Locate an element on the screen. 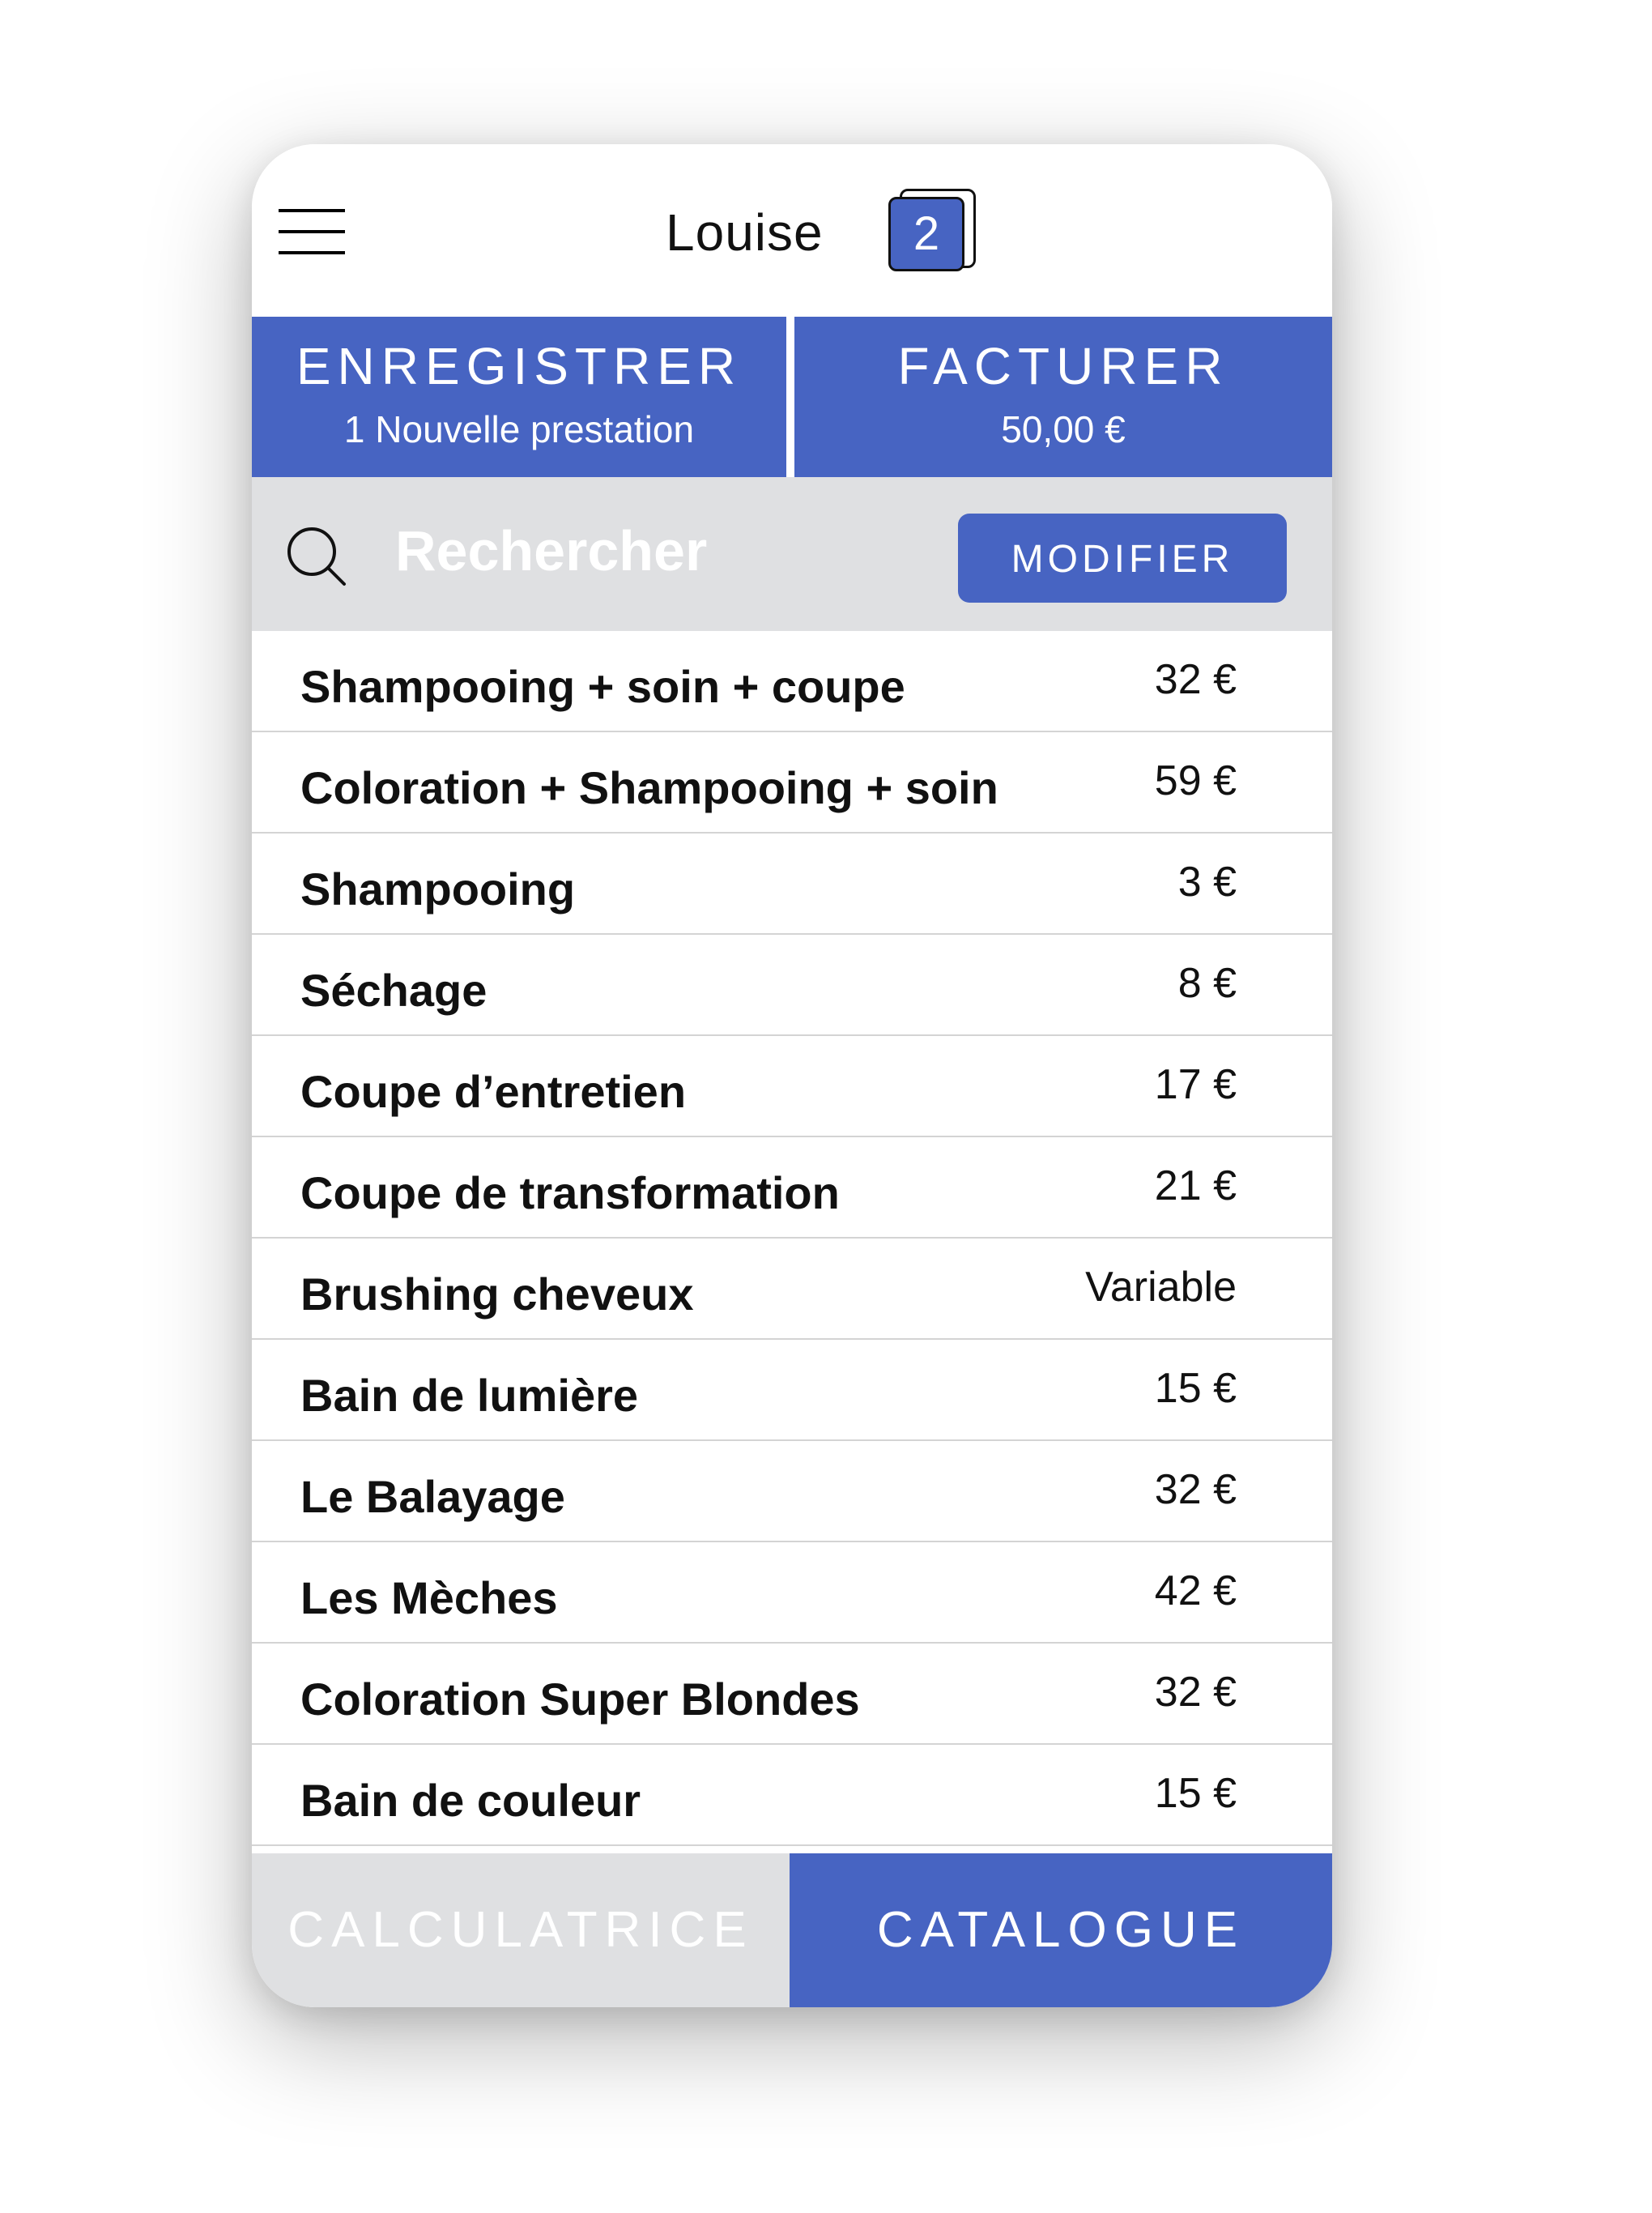 This screenshot has width=1652, height=2213. service-price: 21 € is located at coordinates (1195, 1185).